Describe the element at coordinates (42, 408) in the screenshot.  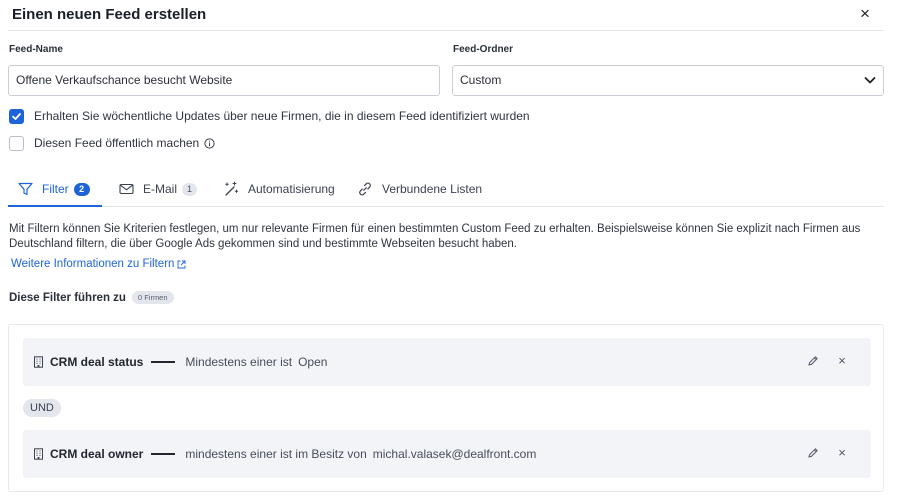
I see `and-connector: UND` at that location.